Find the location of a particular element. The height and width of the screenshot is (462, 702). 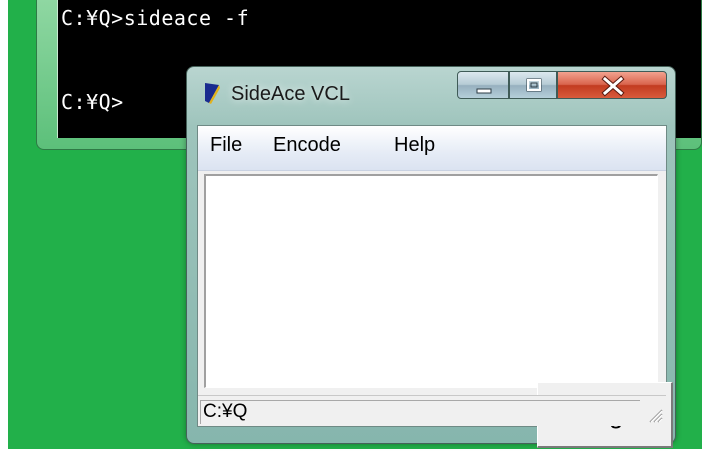

console-line: C:¥Q>sideace -f is located at coordinates (155, 18).